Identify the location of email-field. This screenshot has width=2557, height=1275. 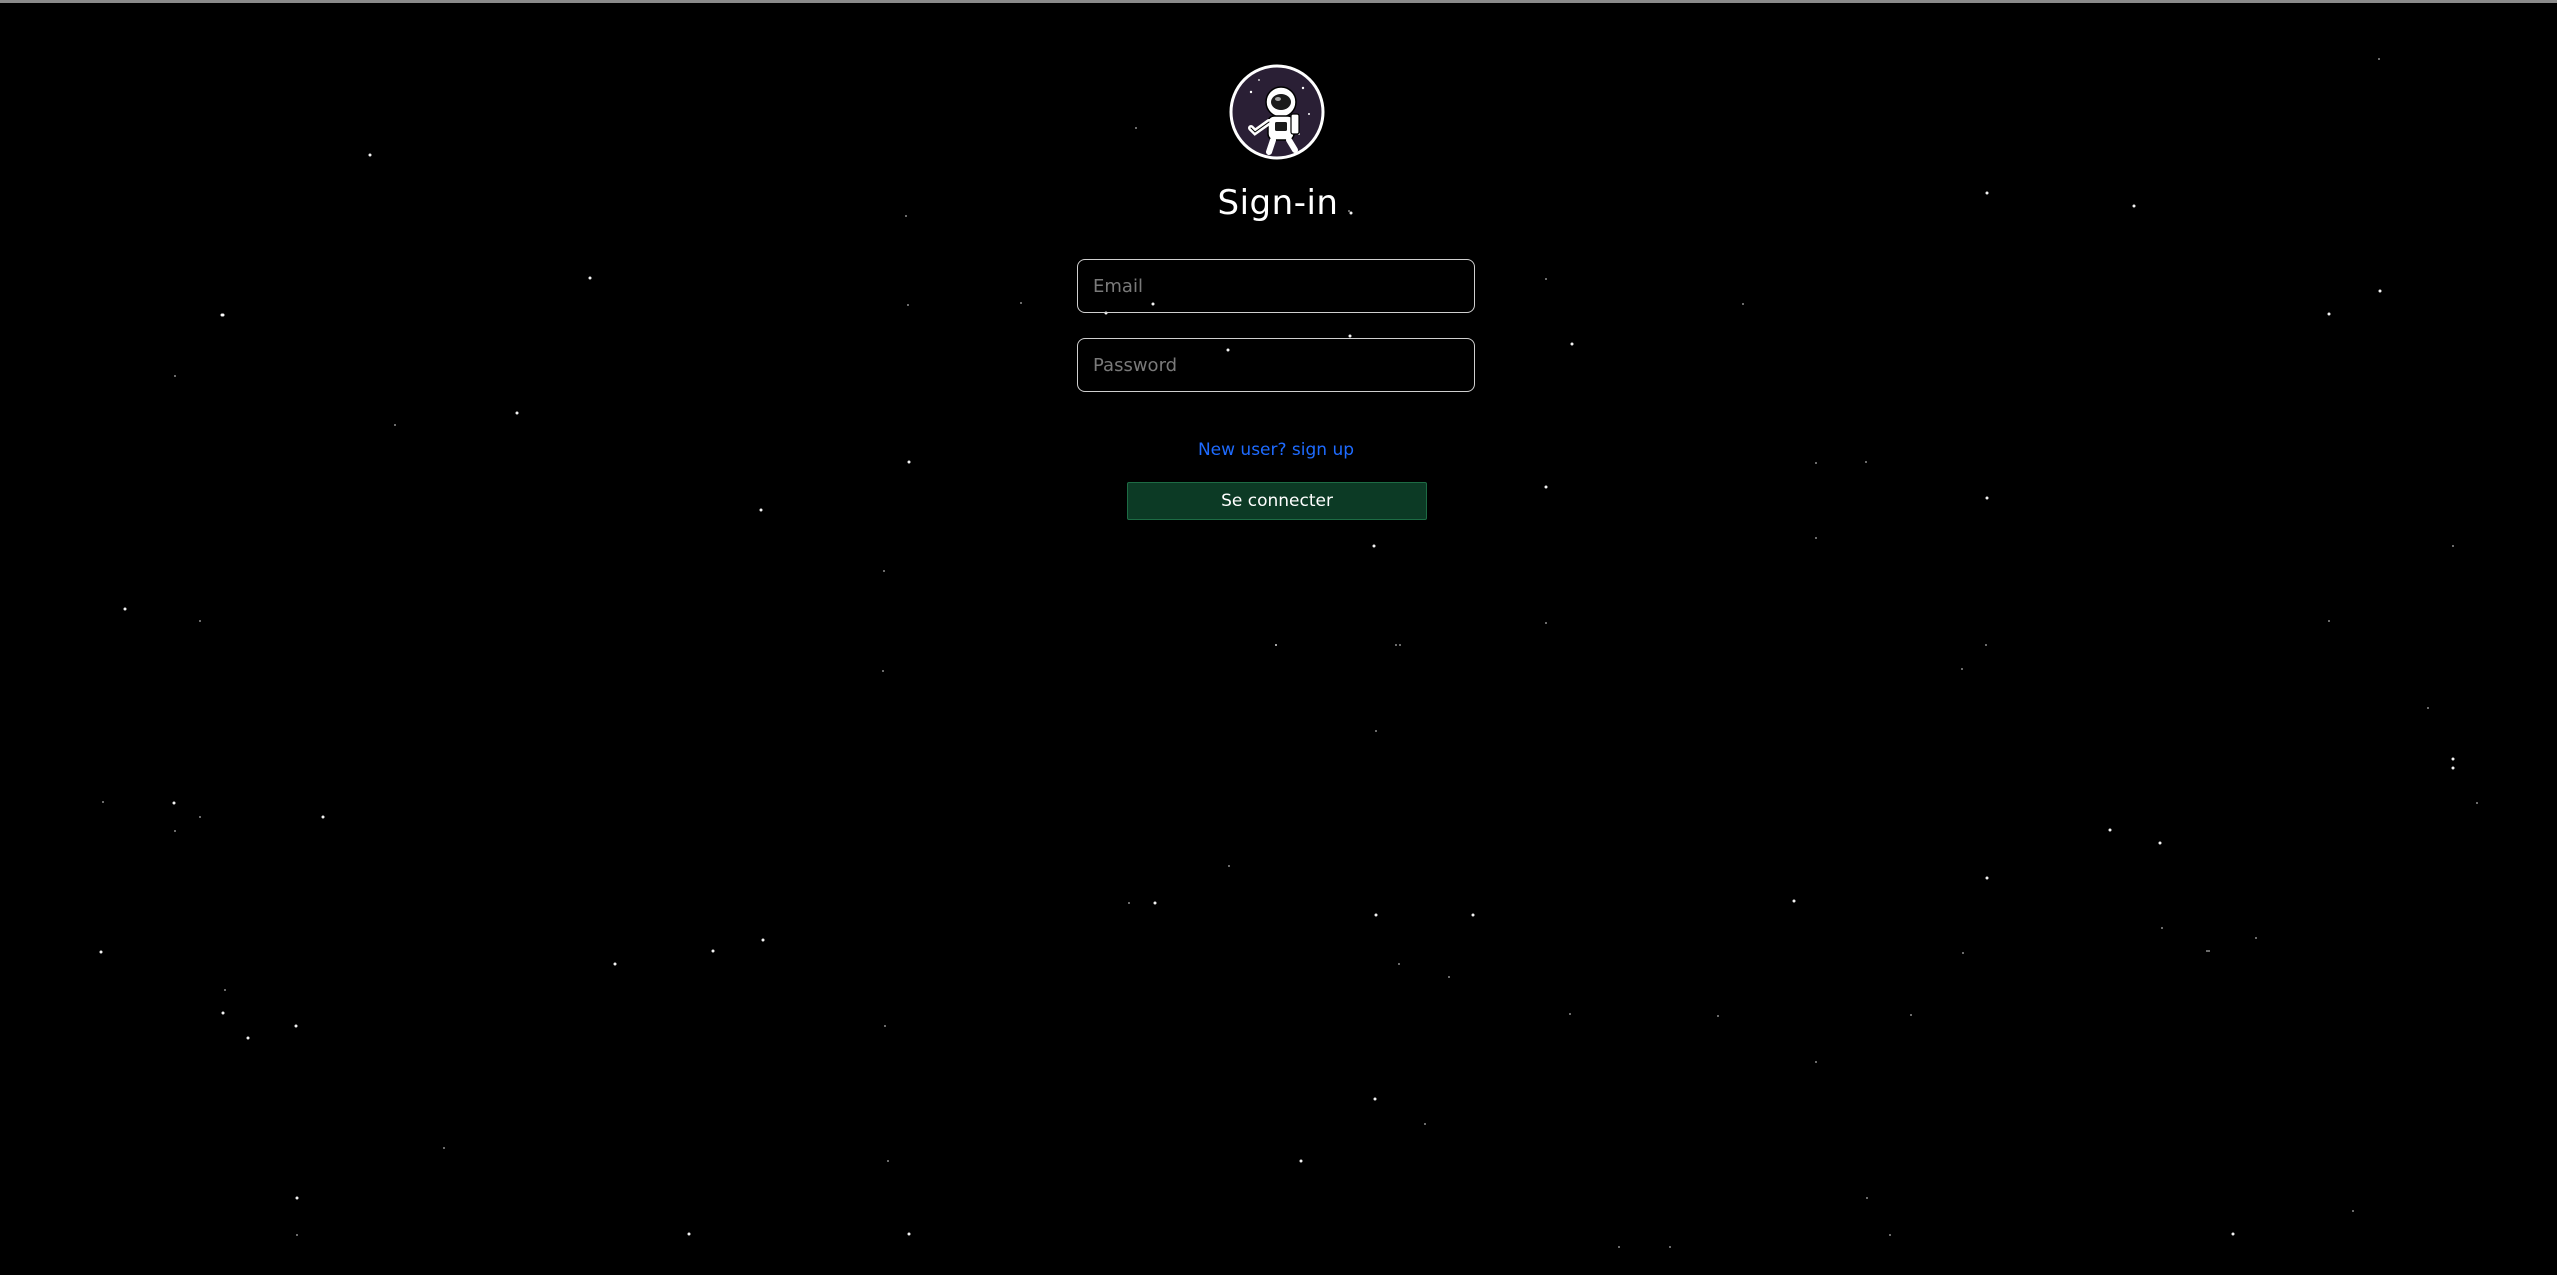
(1276, 286).